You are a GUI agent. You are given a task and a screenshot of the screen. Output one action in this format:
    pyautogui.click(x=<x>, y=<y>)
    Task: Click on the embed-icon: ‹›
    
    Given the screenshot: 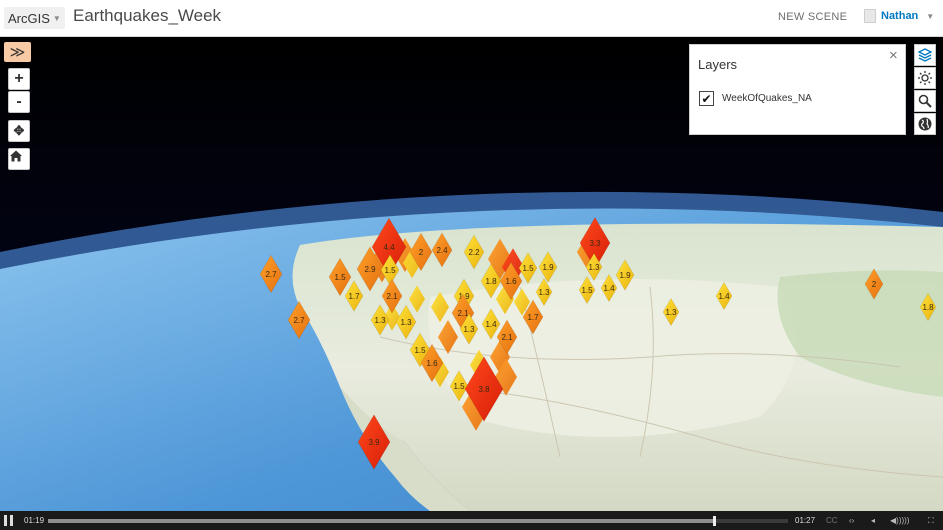 What is the action you would take?
    pyautogui.click(x=851, y=520)
    